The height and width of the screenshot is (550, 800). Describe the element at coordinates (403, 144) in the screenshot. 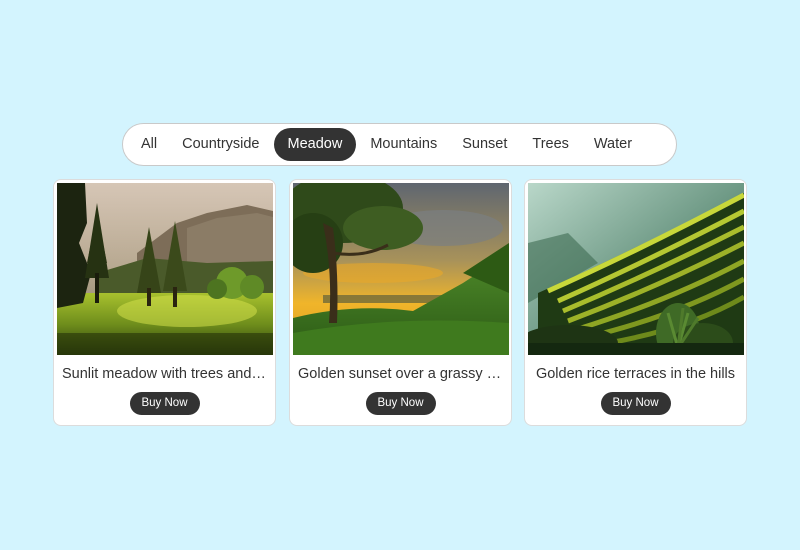

I see `filter-mountains: Mountains` at that location.